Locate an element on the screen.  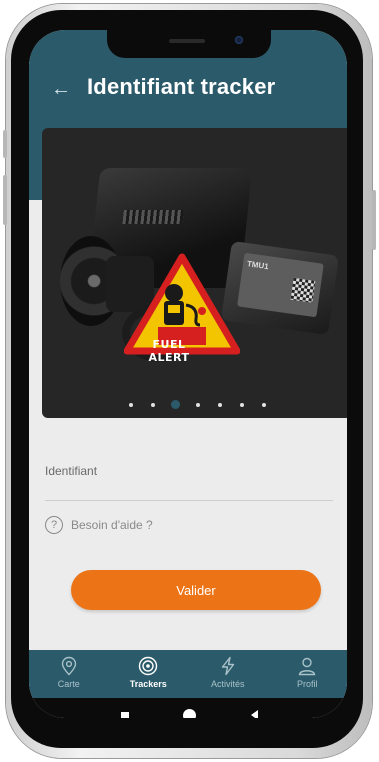
connector-ports is located at coordinates (153, 217).